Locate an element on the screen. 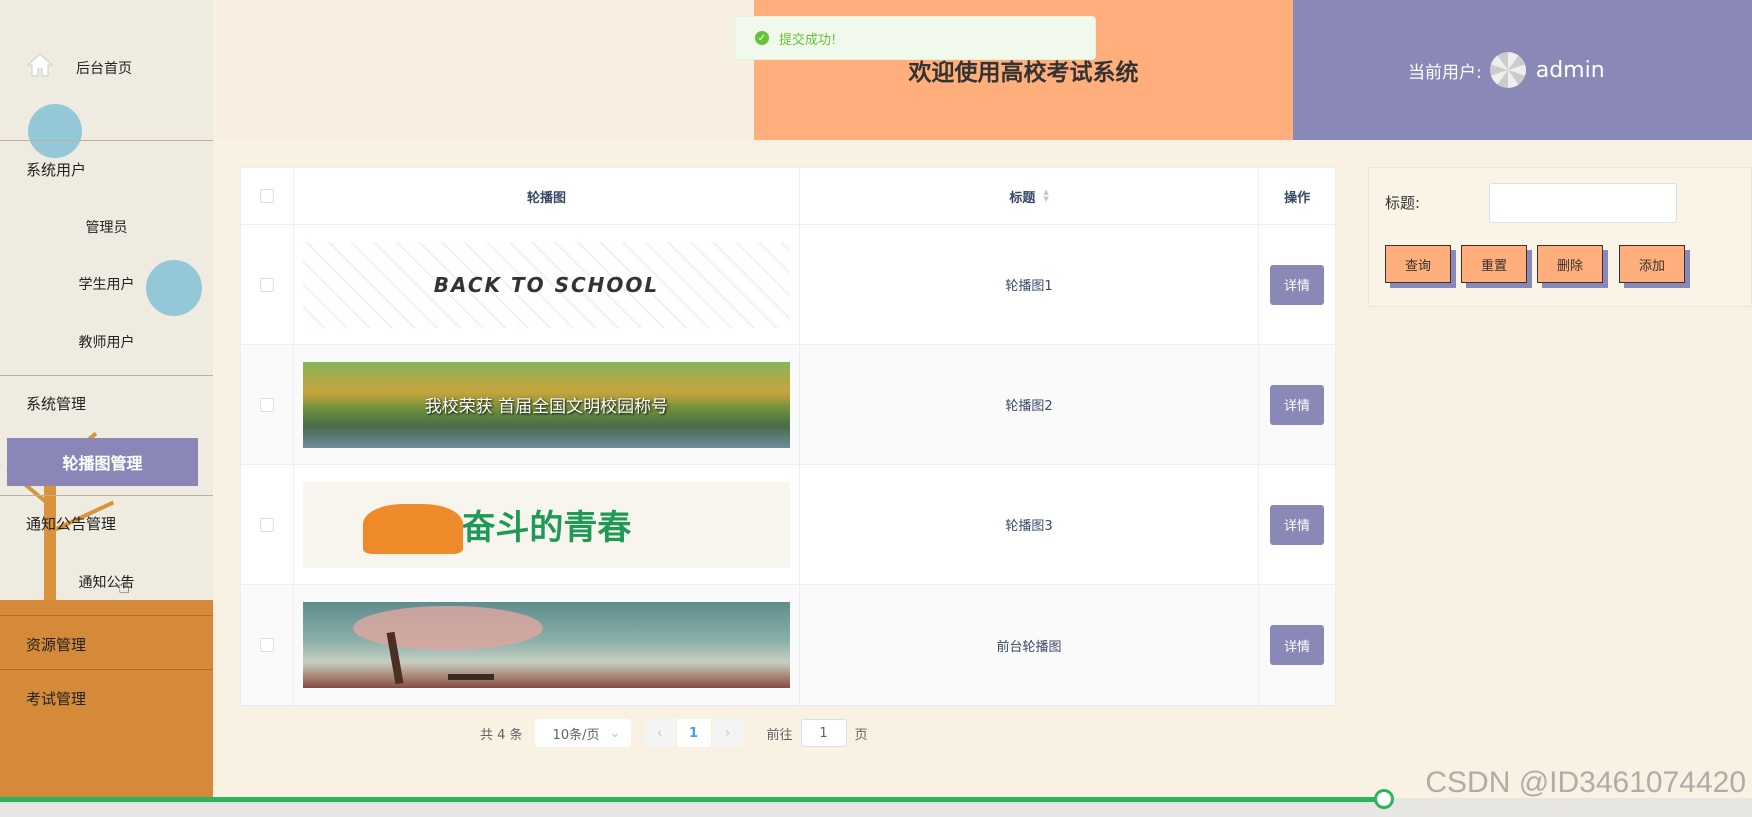  title-cell: 轮播图3 is located at coordinates (1030, 524).